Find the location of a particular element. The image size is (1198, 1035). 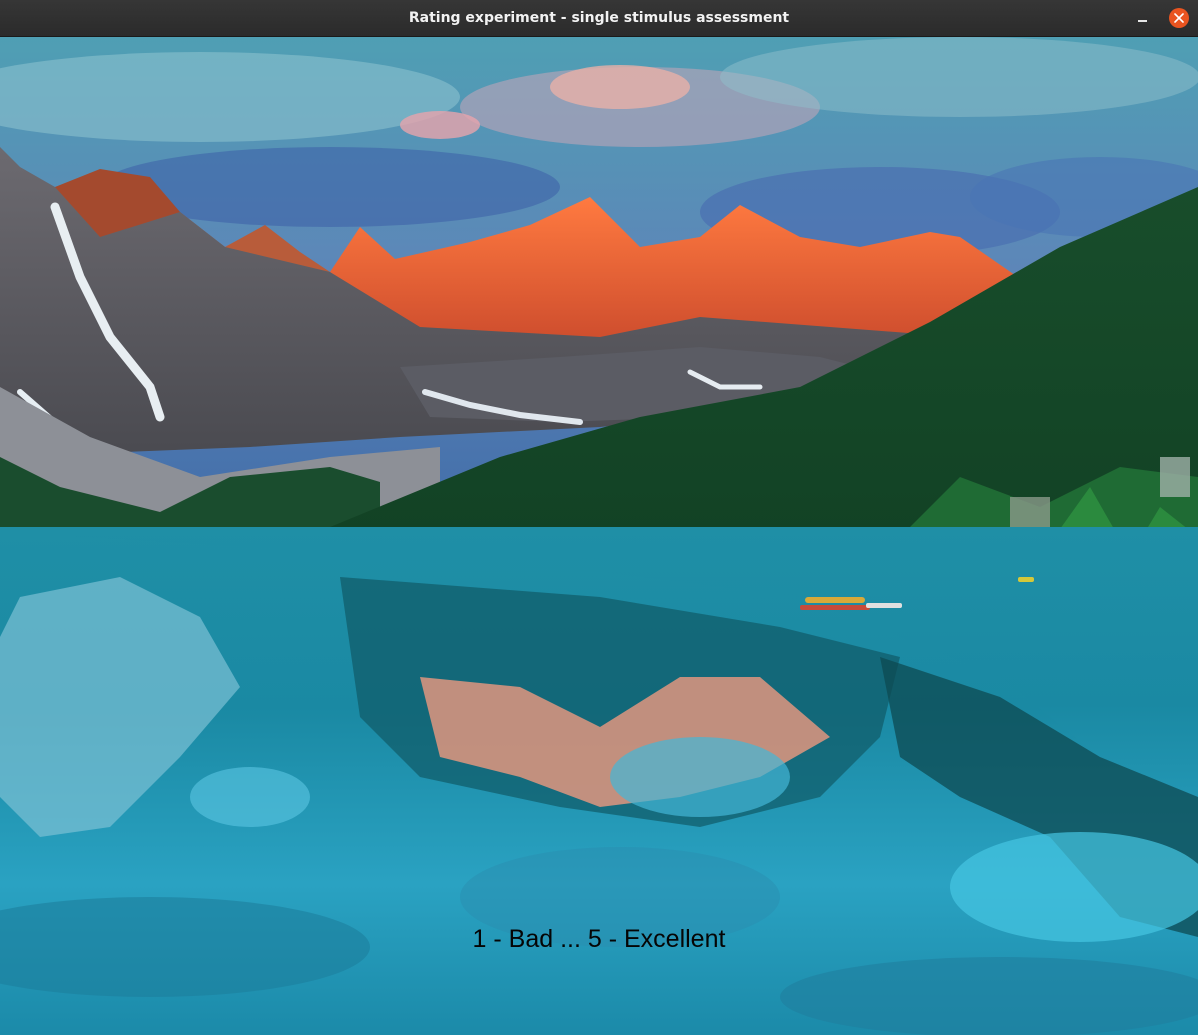

minimize-icon is located at coordinates (1142, 21).